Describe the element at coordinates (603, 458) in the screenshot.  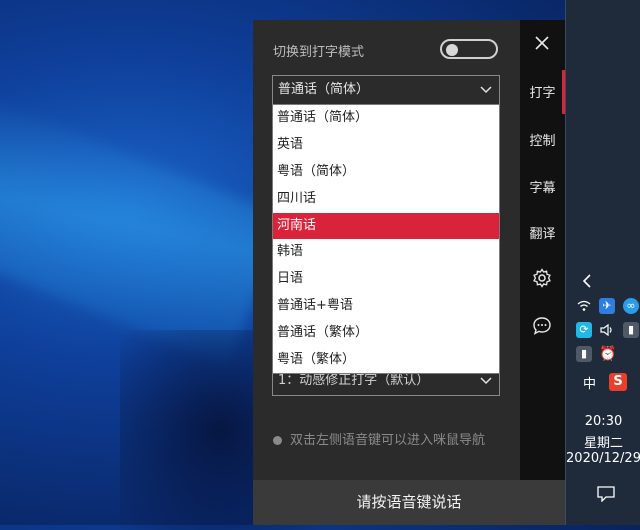
I see `clock-date: 2020/12/29` at that location.